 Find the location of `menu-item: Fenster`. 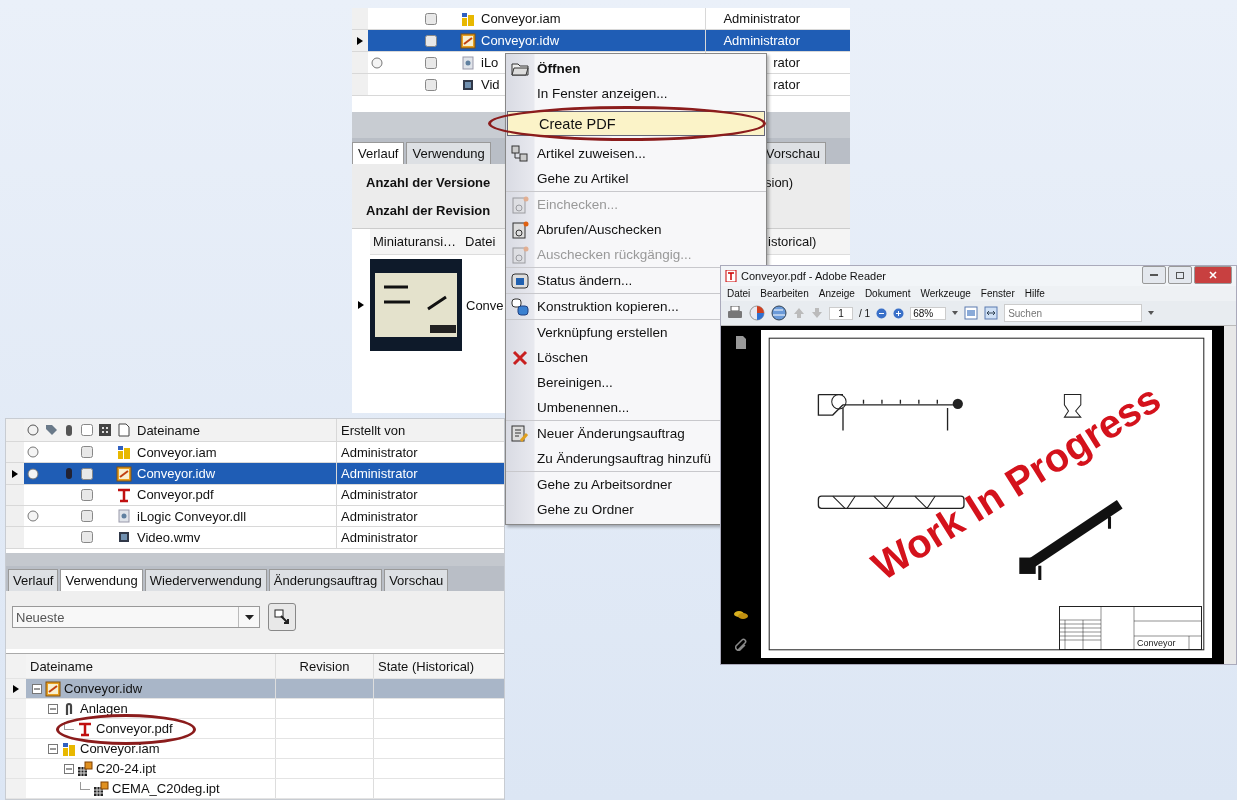

menu-item: Fenster is located at coordinates (997, 293).